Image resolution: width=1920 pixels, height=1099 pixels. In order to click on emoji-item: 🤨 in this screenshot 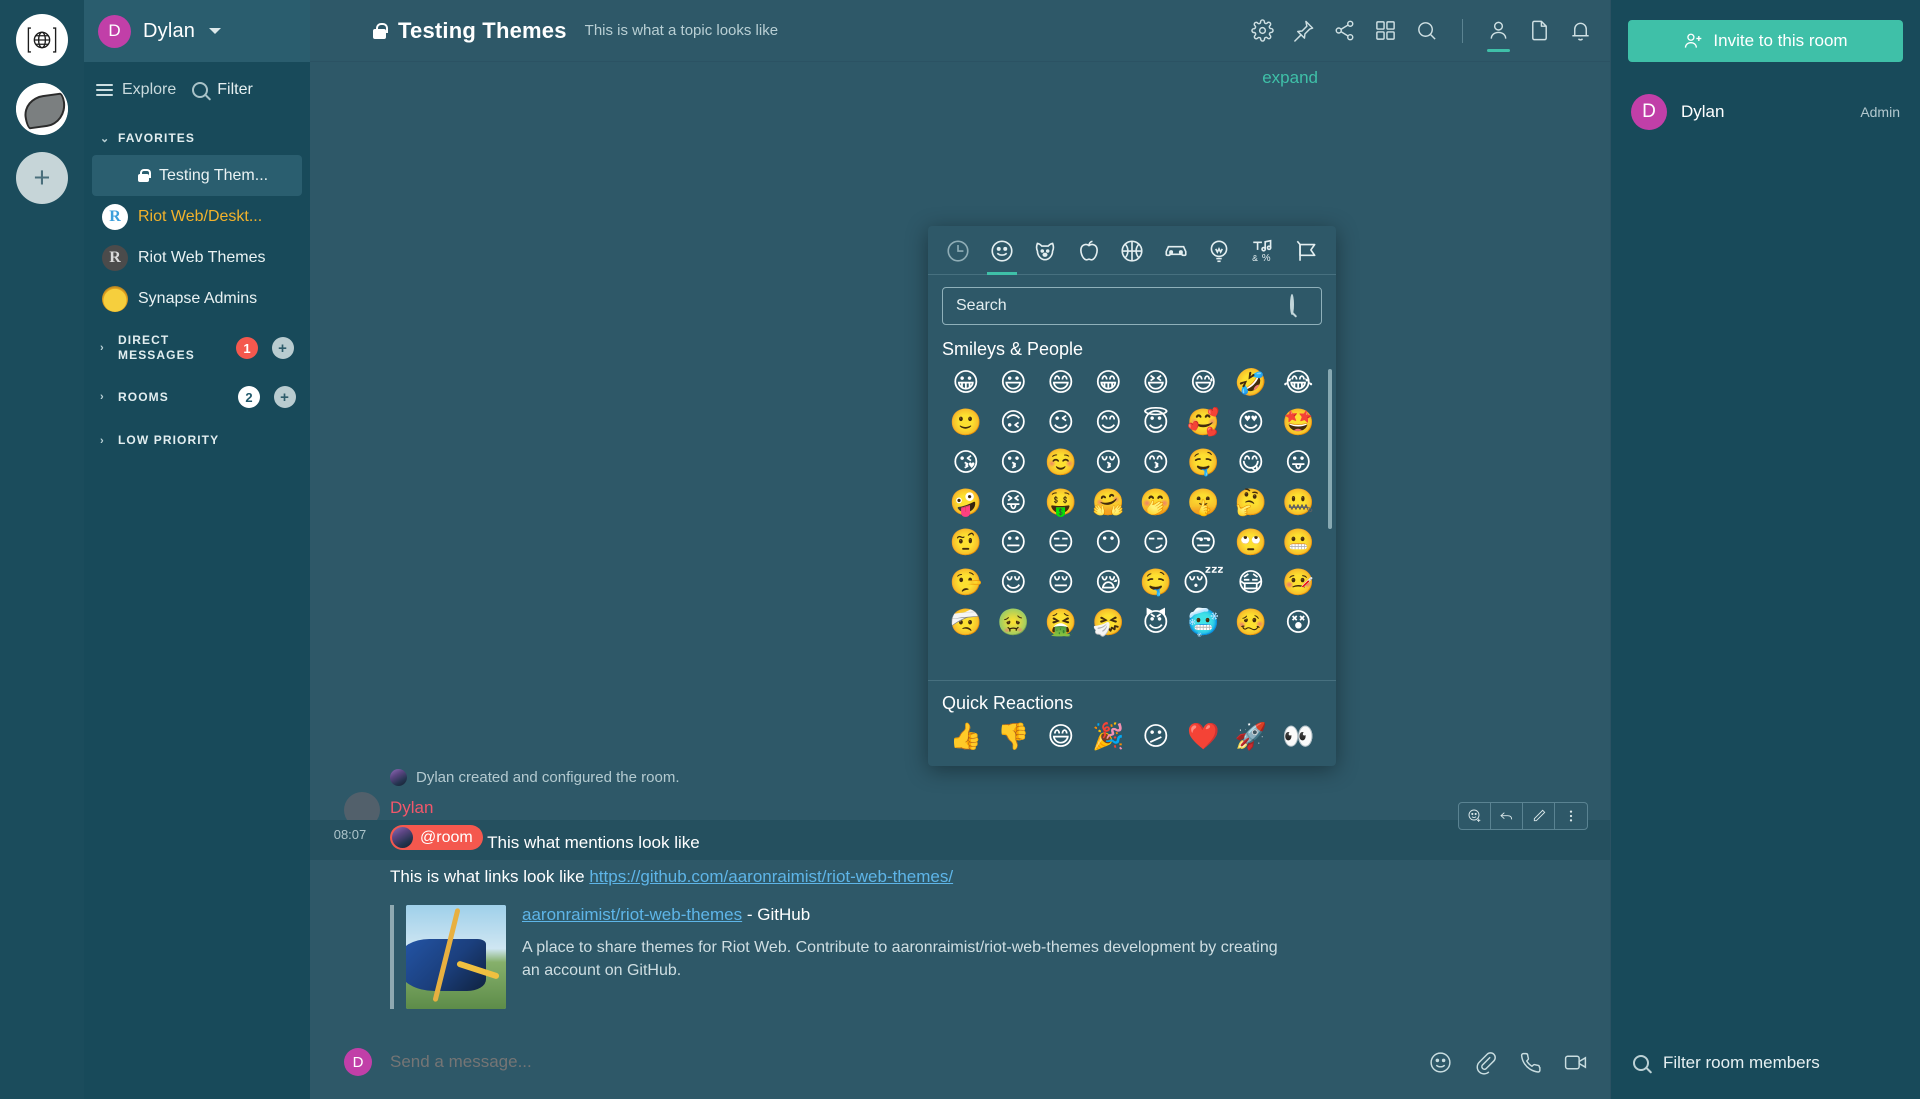, I will do `click(966, 543)`.